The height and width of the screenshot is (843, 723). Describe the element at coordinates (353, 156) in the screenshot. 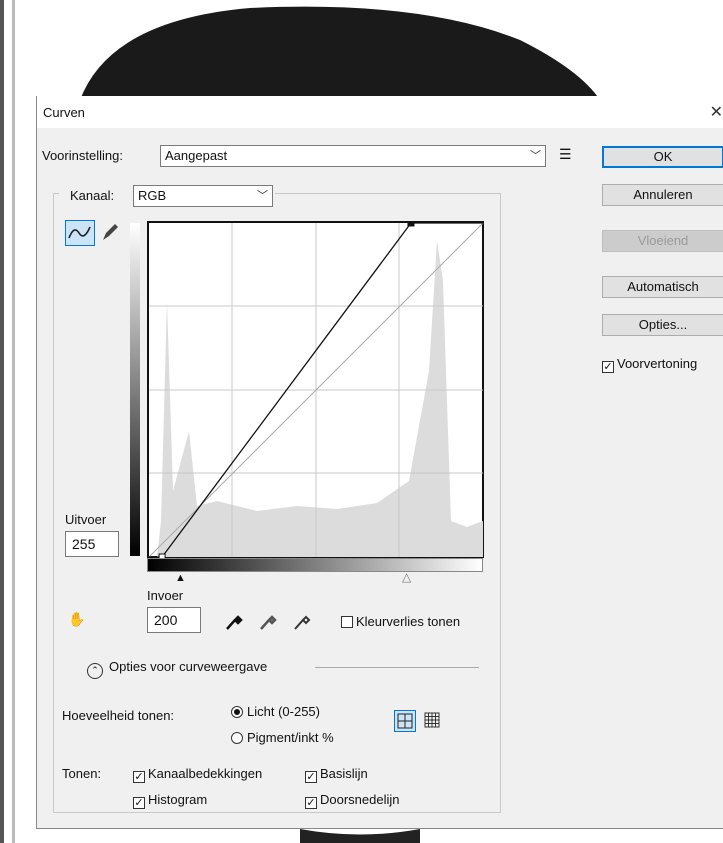

I see `preset-select: Aangepast ﹀` at that location.